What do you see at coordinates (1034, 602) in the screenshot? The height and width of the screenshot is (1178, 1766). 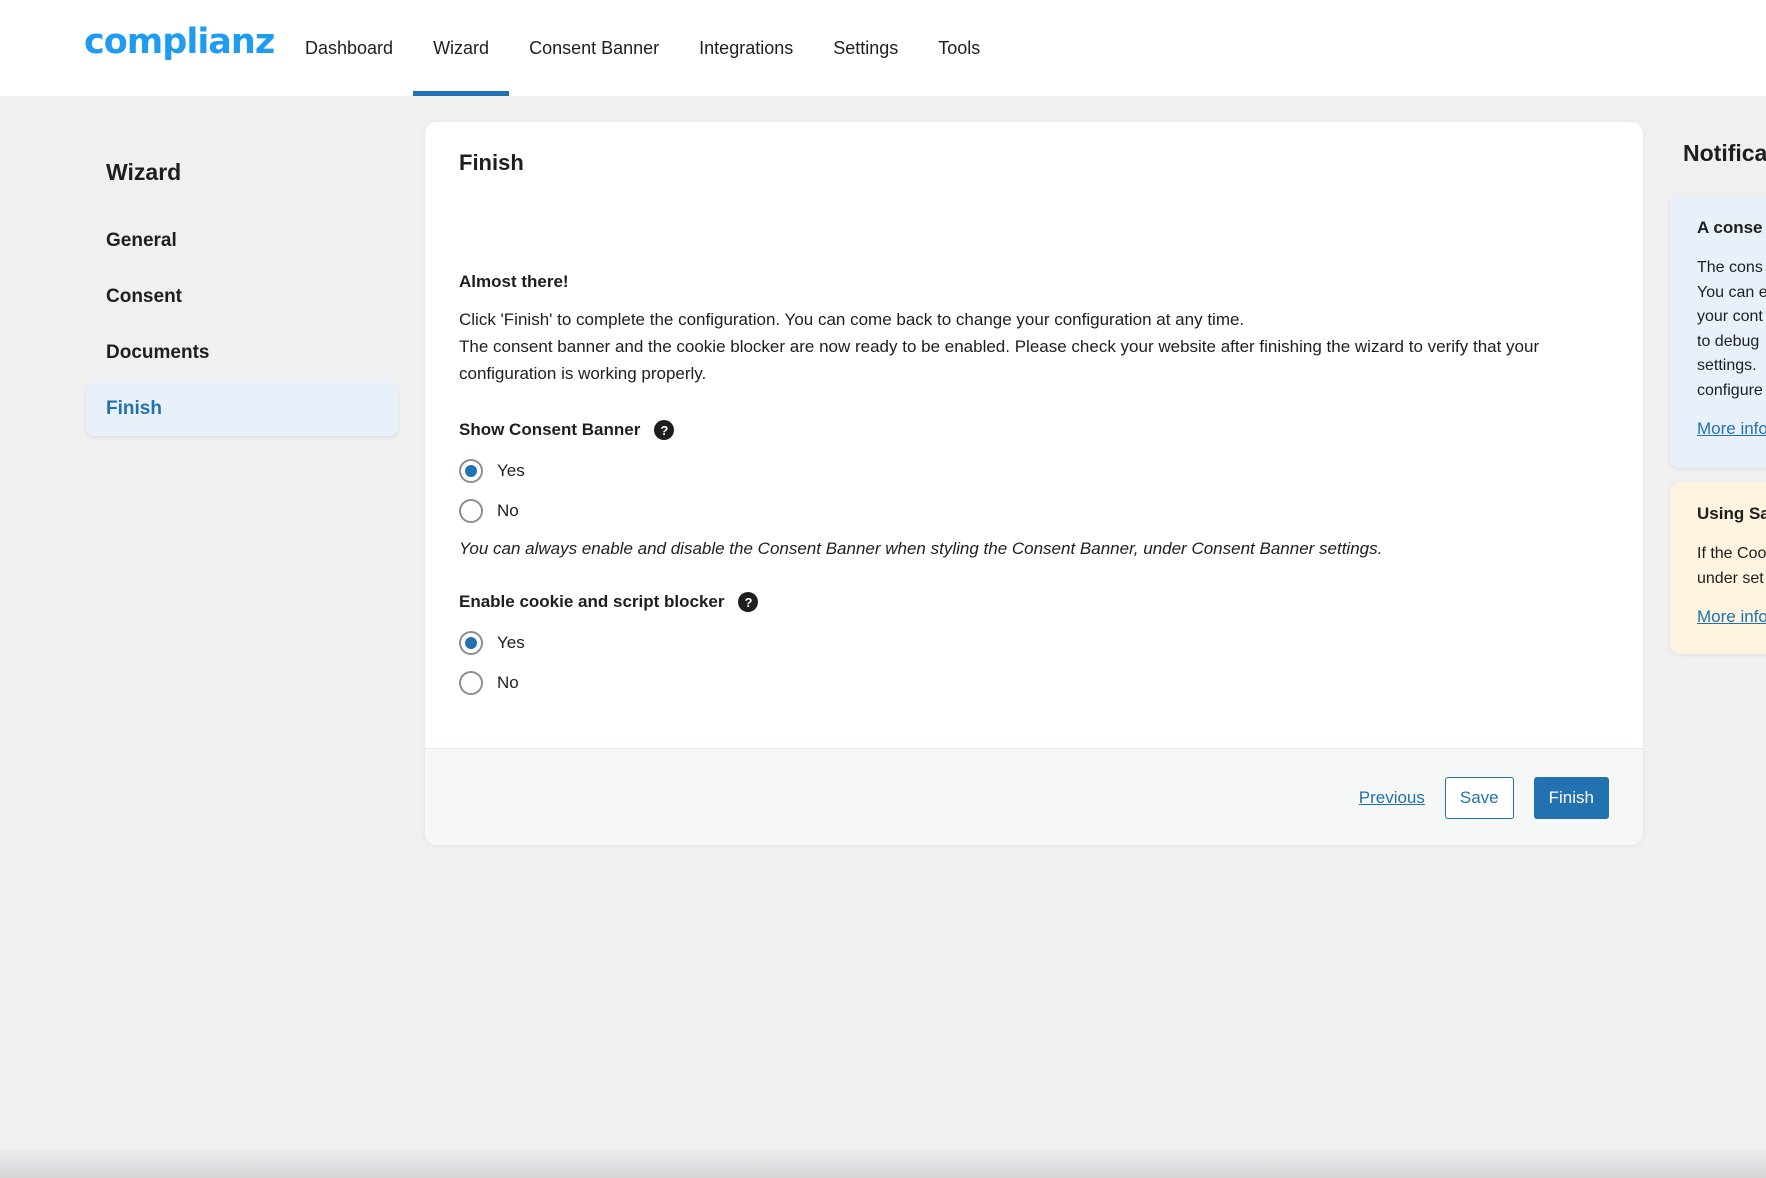 I see `enable-blocker-label: Enable cookie and script blocker ?` at bounding box center [1034, 602].